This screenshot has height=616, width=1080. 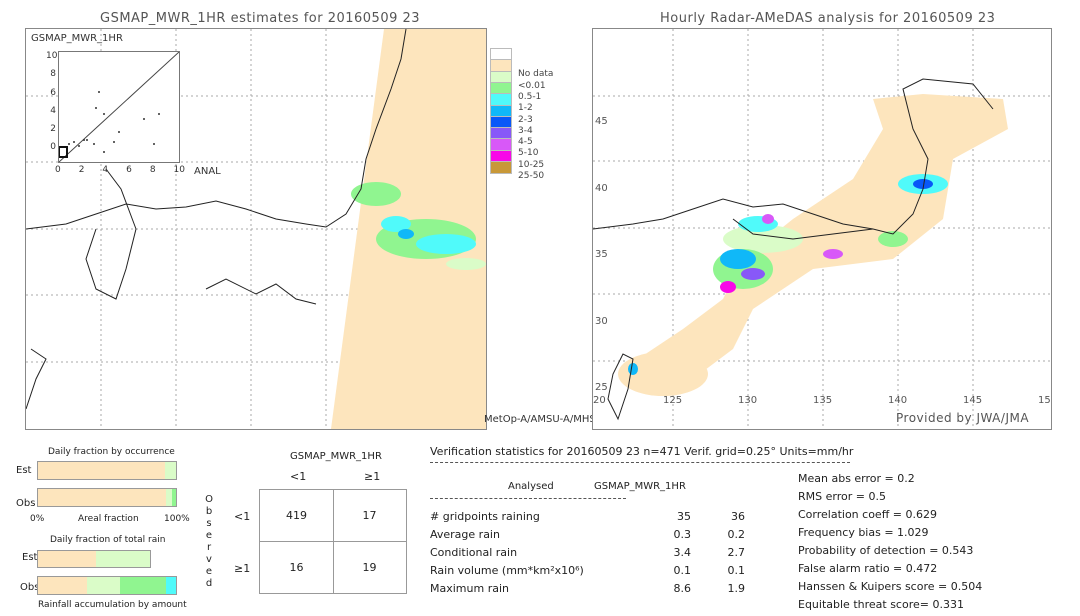 What do you see at coordinates (531, 164) in the screenshot?
I see `legend-label: 10-25` at bounding box center [531, 164].